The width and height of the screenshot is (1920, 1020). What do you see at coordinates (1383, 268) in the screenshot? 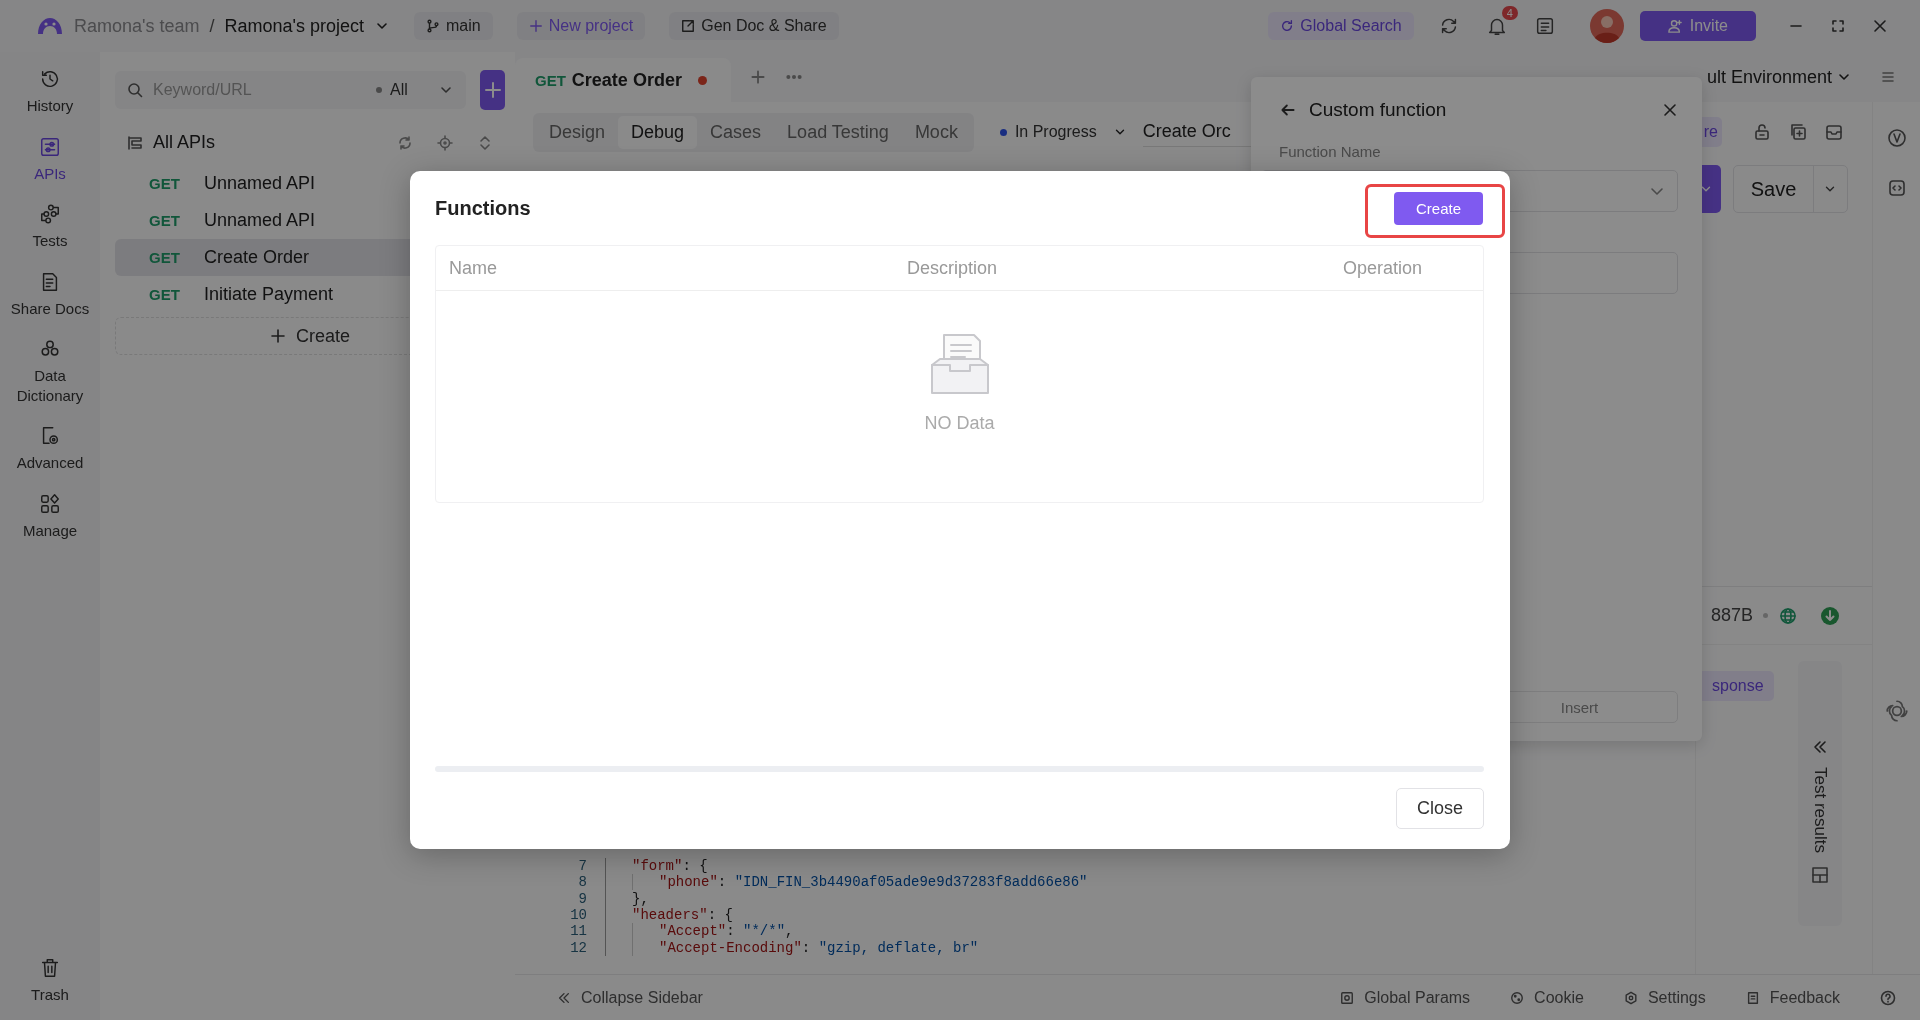
I see `column-header: Operation` at bounding box center [1383, 268].